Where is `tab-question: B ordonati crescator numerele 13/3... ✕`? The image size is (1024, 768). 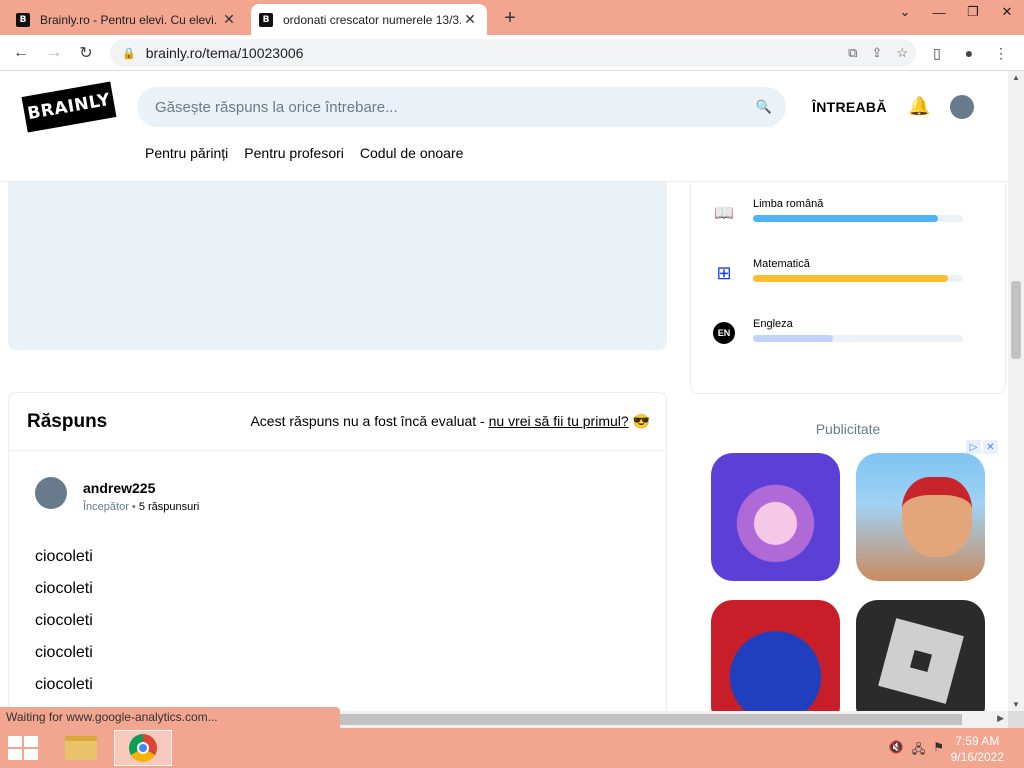 tab-question: B ordonati crescator numerele 13/3... ✕ is located at coordinates (369, 19).